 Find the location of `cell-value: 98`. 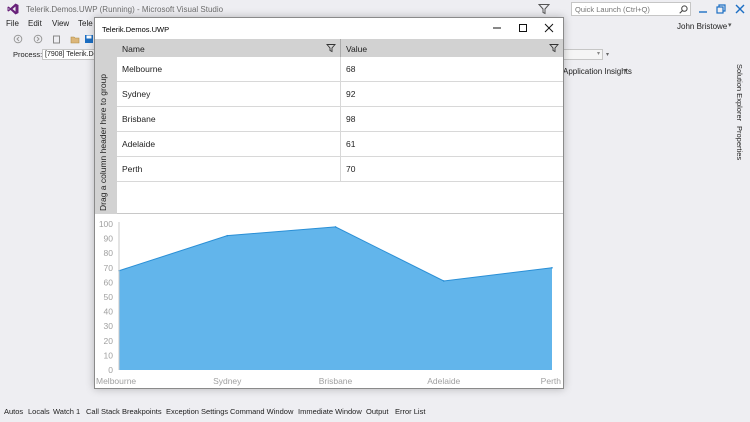

cell-value: 98 is located at coordinates (452, 119).